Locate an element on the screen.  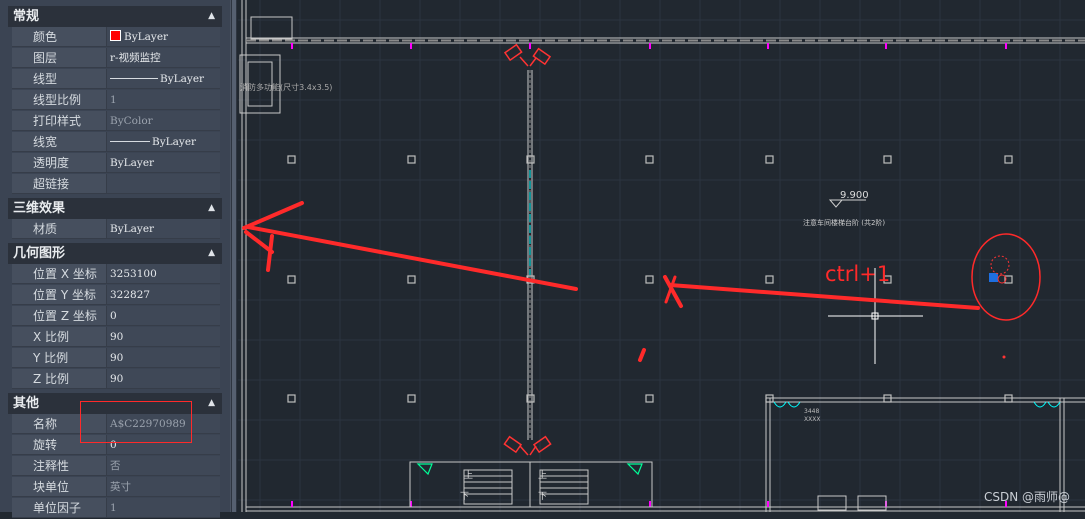
property-row-block-unit: 块单位 英寸 is located at coordinates (114, 487).